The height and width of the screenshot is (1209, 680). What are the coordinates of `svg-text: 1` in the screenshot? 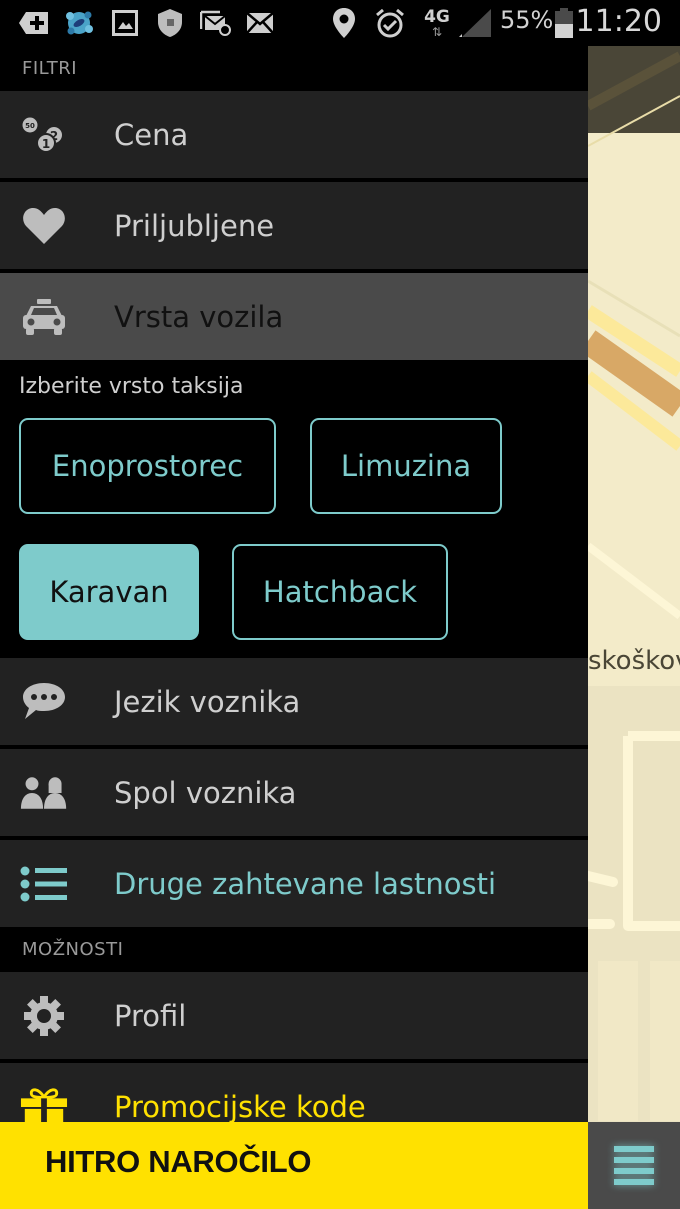 It's located at (46, 144).